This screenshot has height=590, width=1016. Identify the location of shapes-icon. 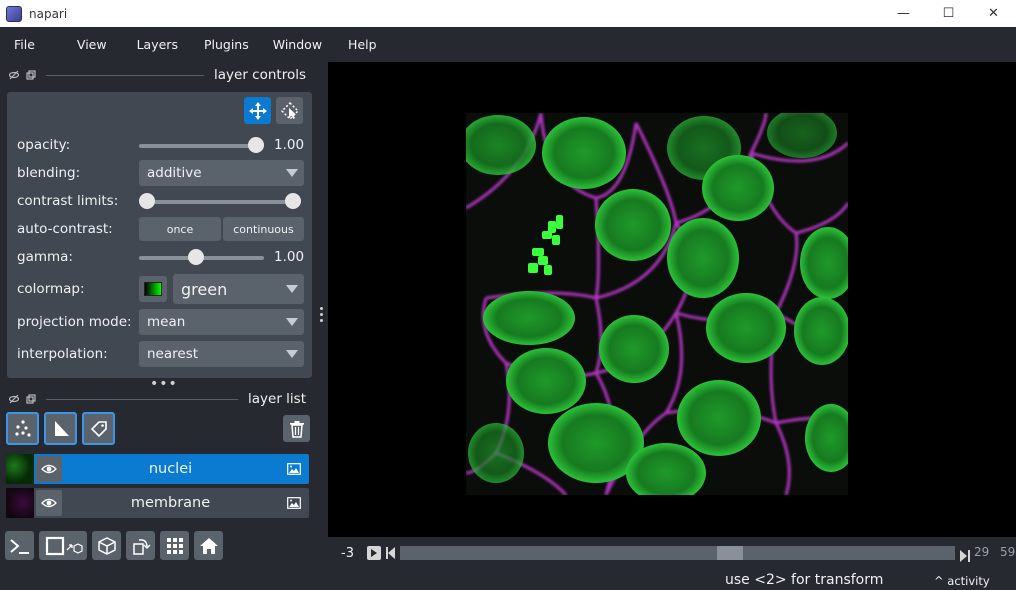
(61, 428).